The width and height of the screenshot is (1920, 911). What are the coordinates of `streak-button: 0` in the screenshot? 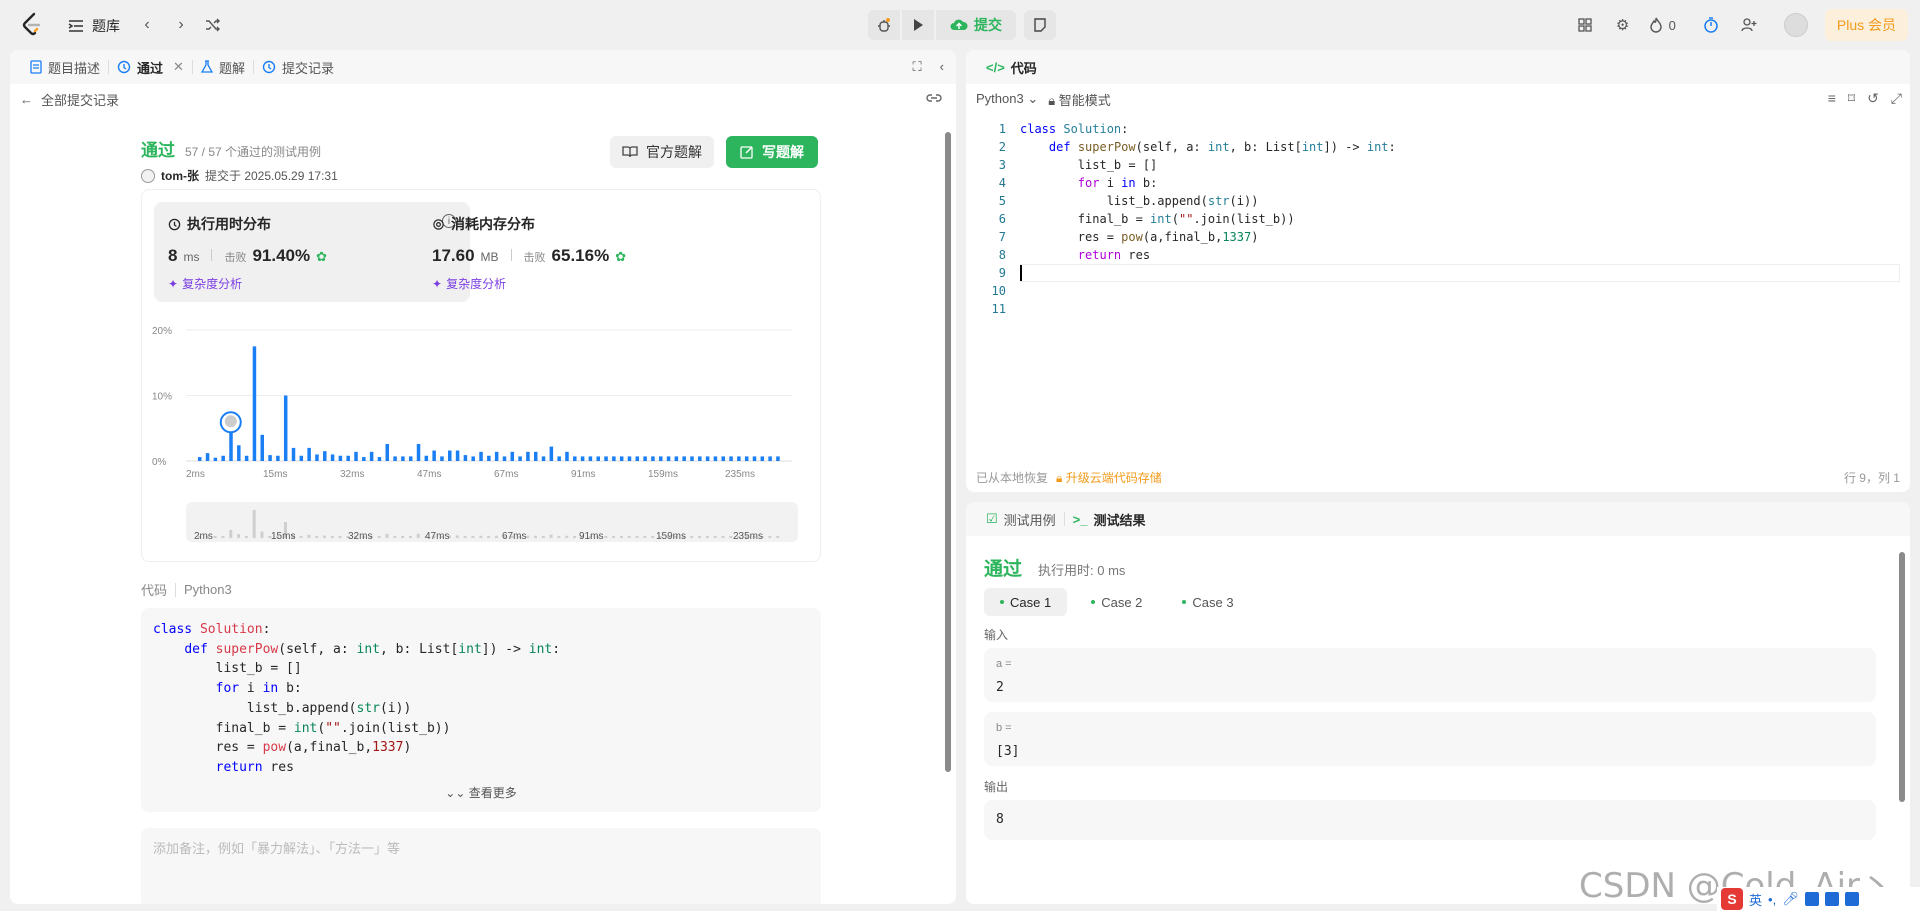 It's located at (1662, 25).